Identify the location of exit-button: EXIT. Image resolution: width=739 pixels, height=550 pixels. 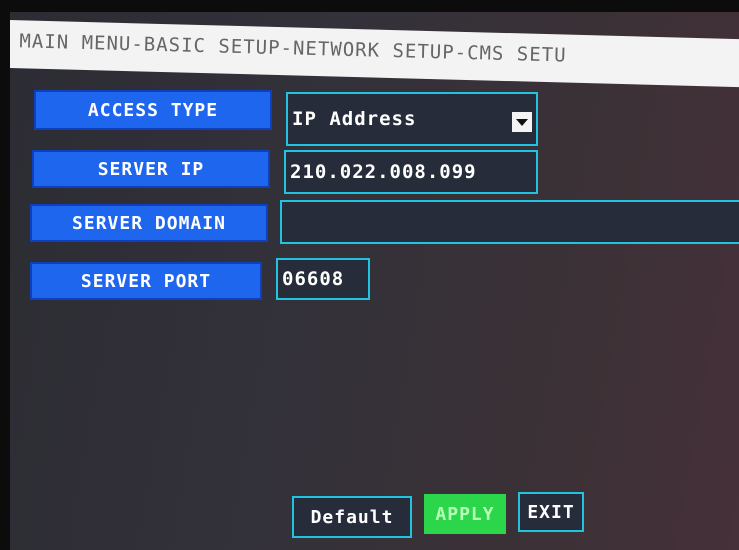
(551, 512).